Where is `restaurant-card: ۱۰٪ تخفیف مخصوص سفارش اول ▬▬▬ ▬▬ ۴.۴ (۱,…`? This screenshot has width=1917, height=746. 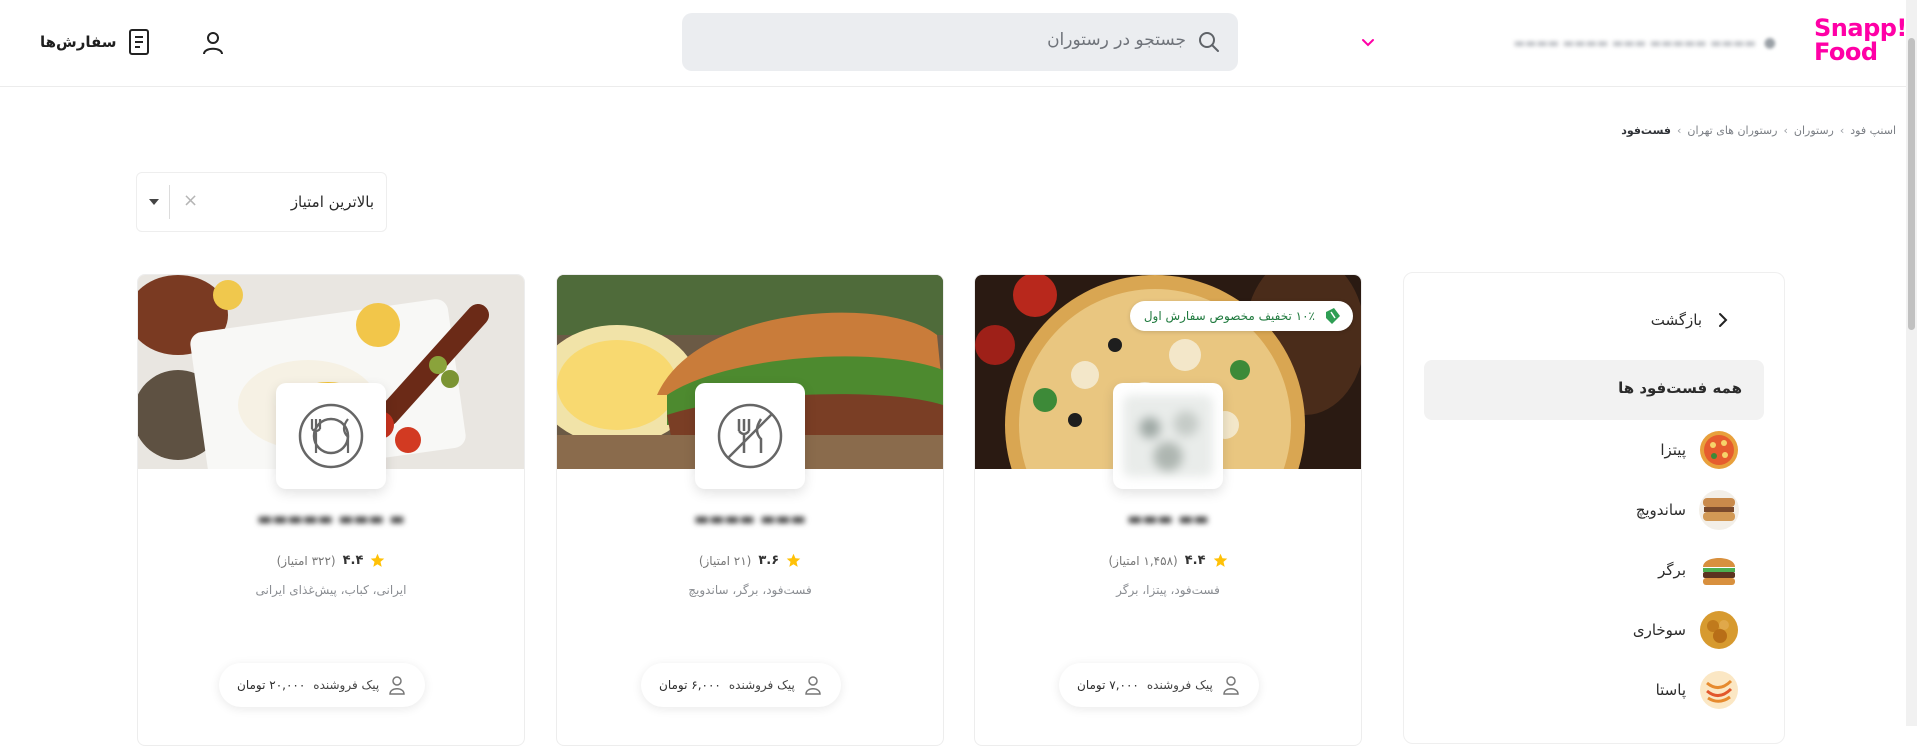
restaurant-card: ۱۰٪ تخفیف مخصوص سفارش اول ▬▬▬ ▬▬ ۴.۴ (۱,… is located at coordinates (1168, 510).